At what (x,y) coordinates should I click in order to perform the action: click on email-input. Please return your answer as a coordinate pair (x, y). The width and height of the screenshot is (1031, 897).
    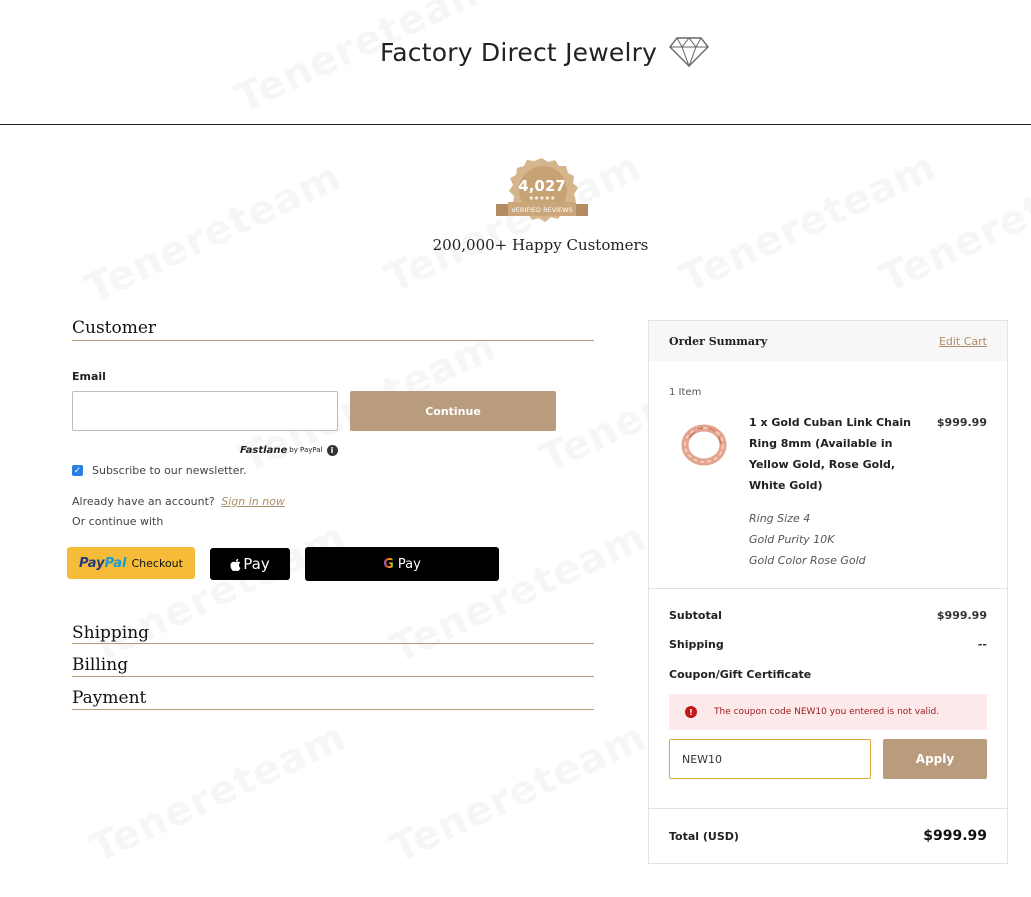
    Looking at the image, I should click on (205, 411).